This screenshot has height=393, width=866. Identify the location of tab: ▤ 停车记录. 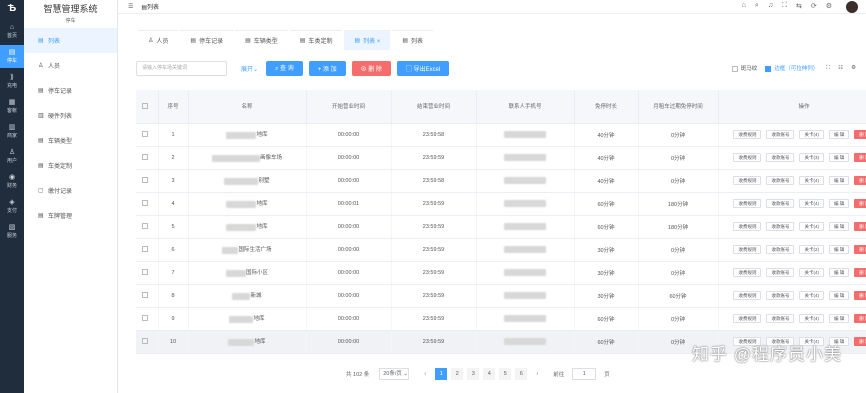
(207, 40).